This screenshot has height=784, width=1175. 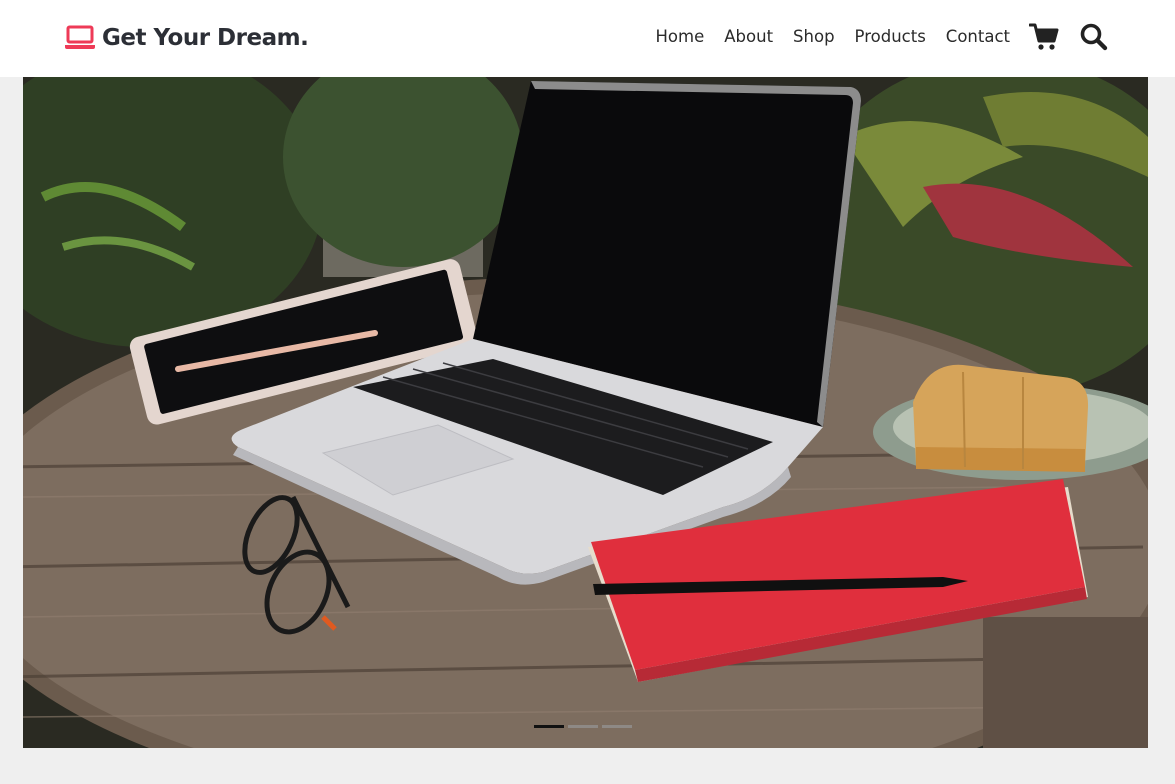 What do you see at coordinates (748, 37) in the screenshot?
I see `nav-link-about: About` at bounding box center [748, 37].